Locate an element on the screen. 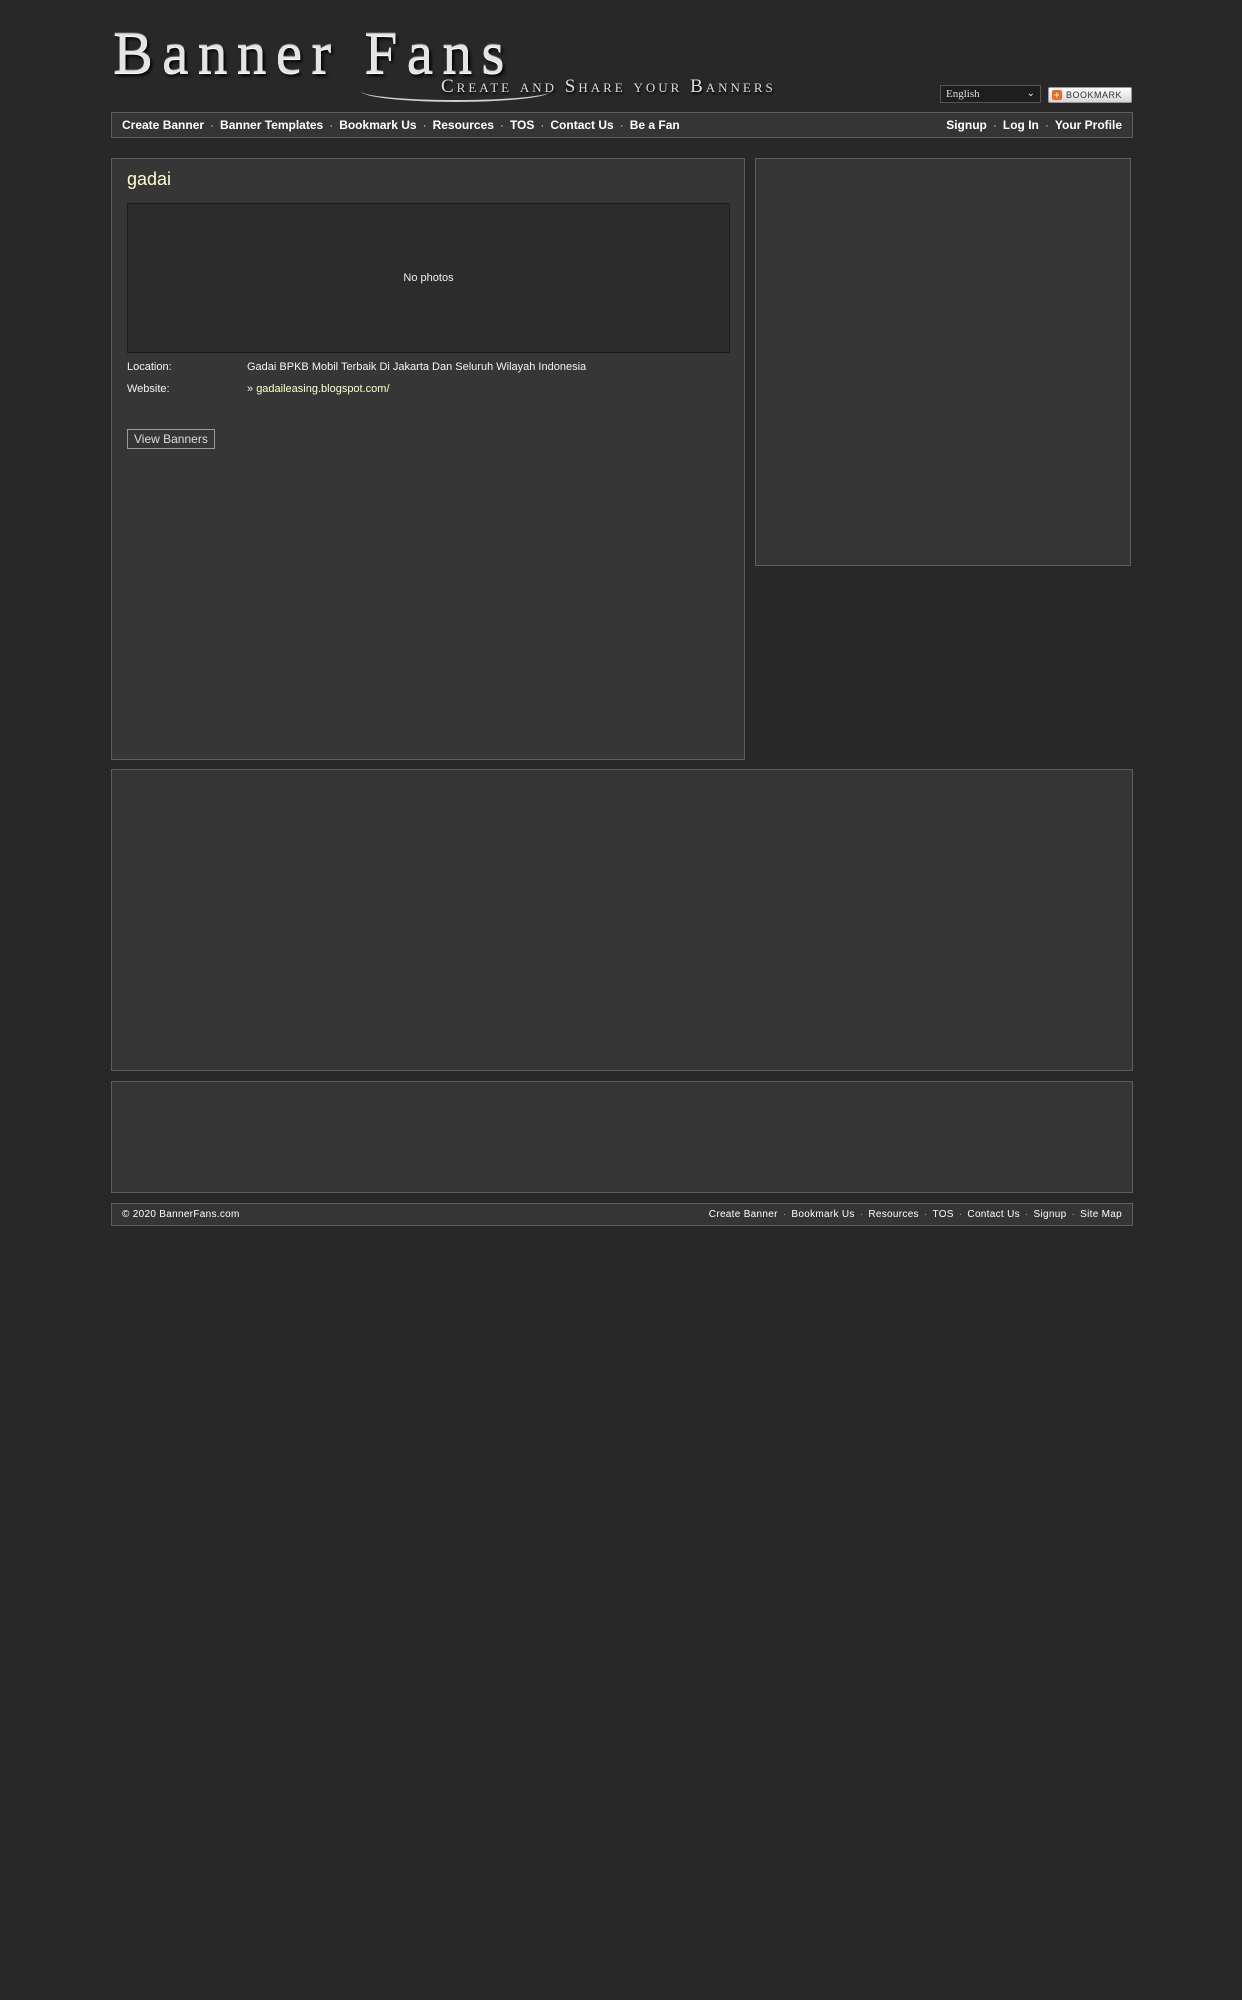 The width and height of the screenshot is (1242, 2000). profile-name: gadai is located at coordinates (149, 179).